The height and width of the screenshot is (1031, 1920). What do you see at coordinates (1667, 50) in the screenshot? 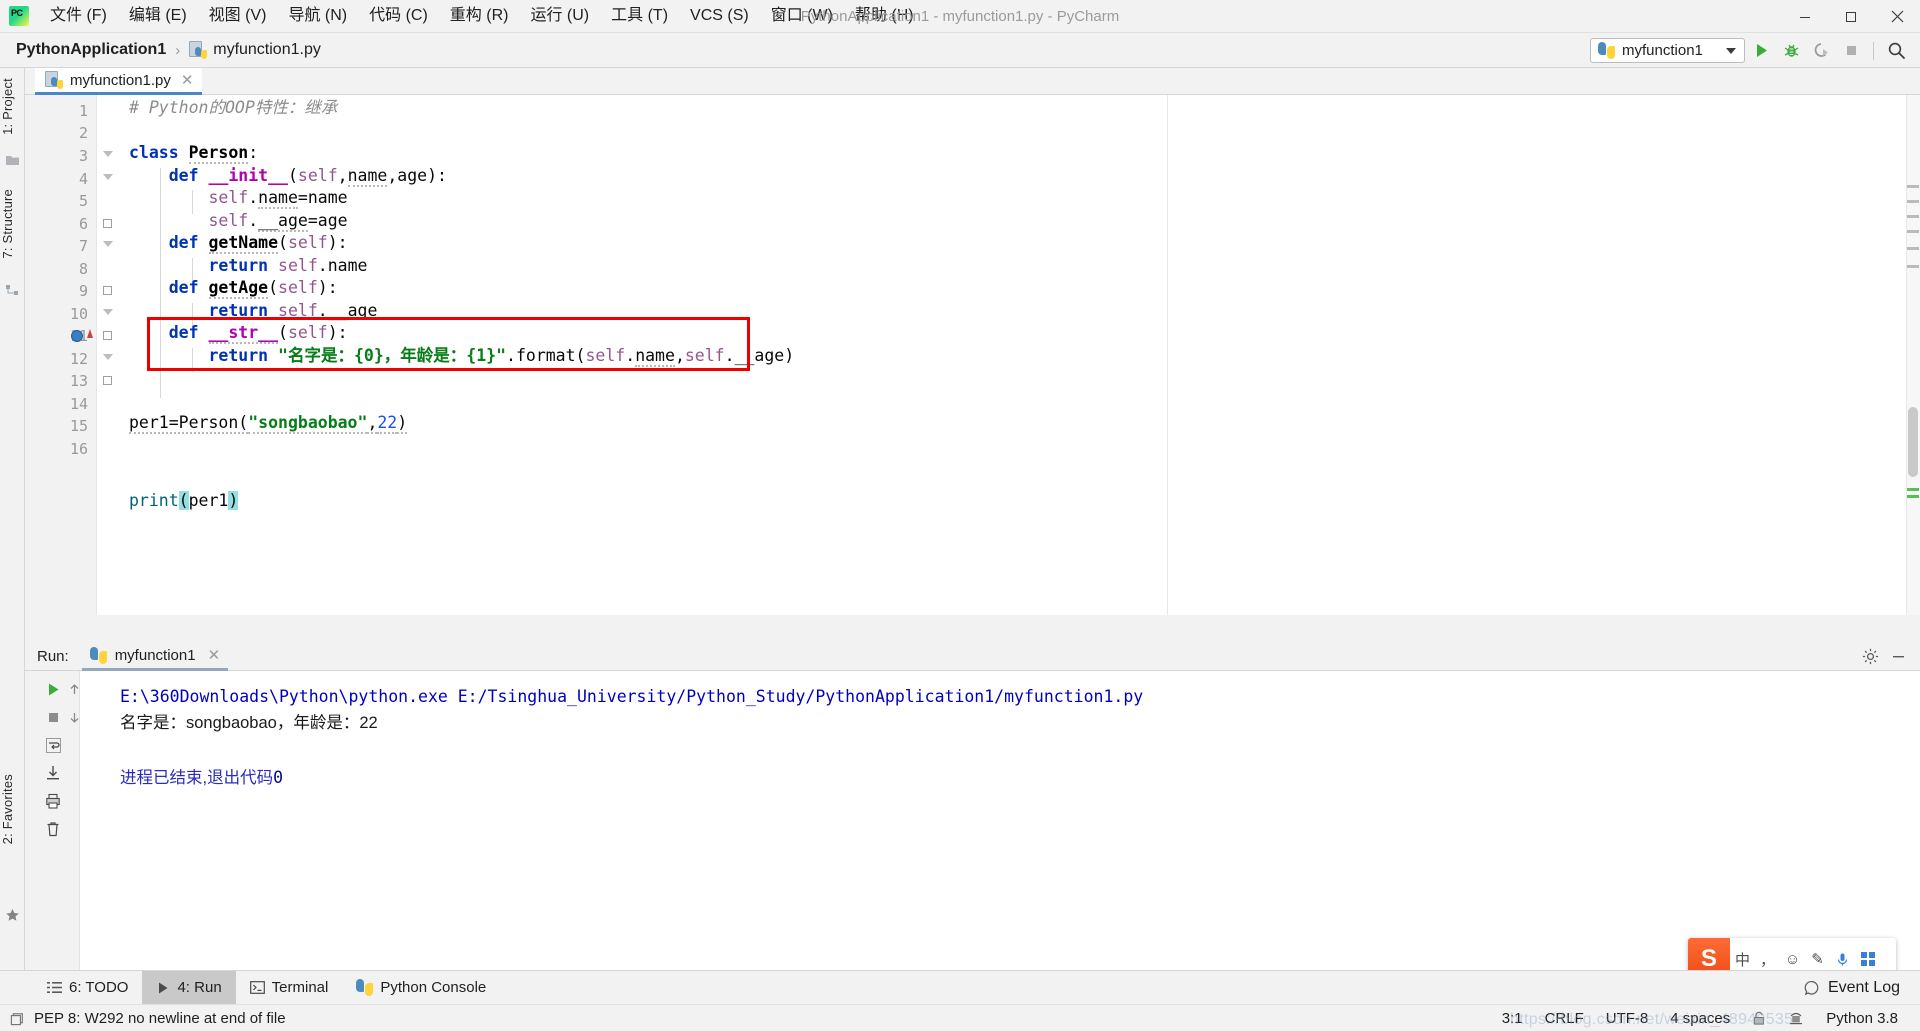
I see `run-configuration-selector: myfunction1` at bounding box center [1667, 50].